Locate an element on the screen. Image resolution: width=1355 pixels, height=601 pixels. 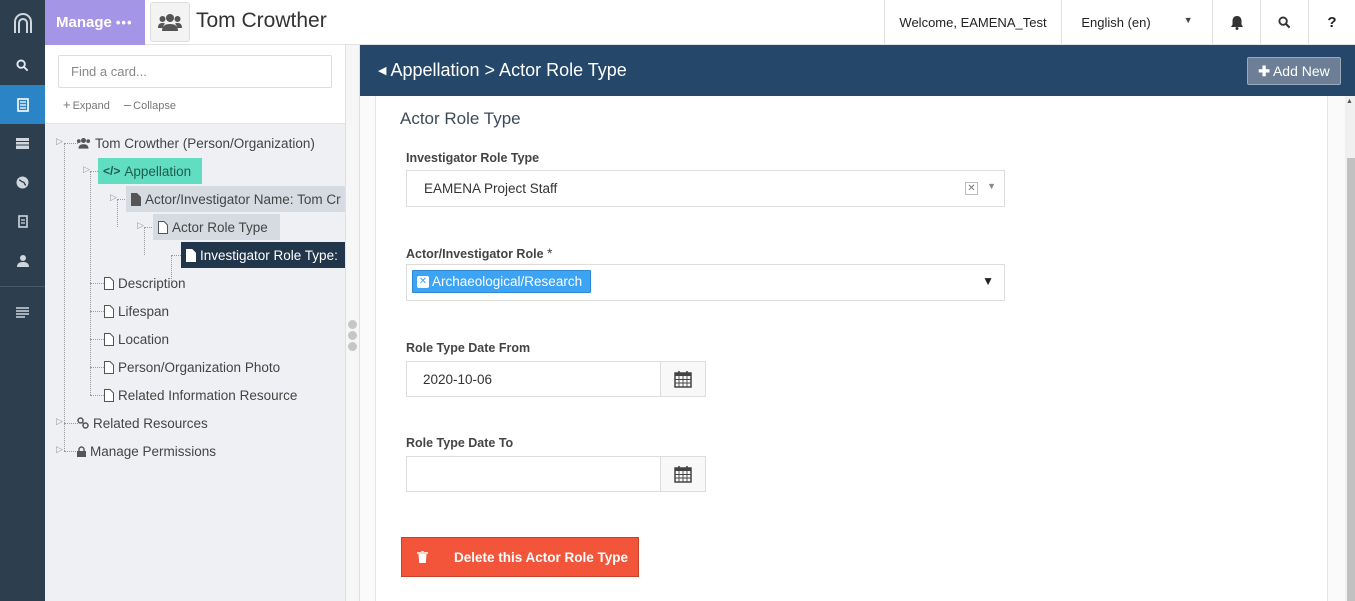
plus-icon: ✚ is located at coordinates (1264, 70).